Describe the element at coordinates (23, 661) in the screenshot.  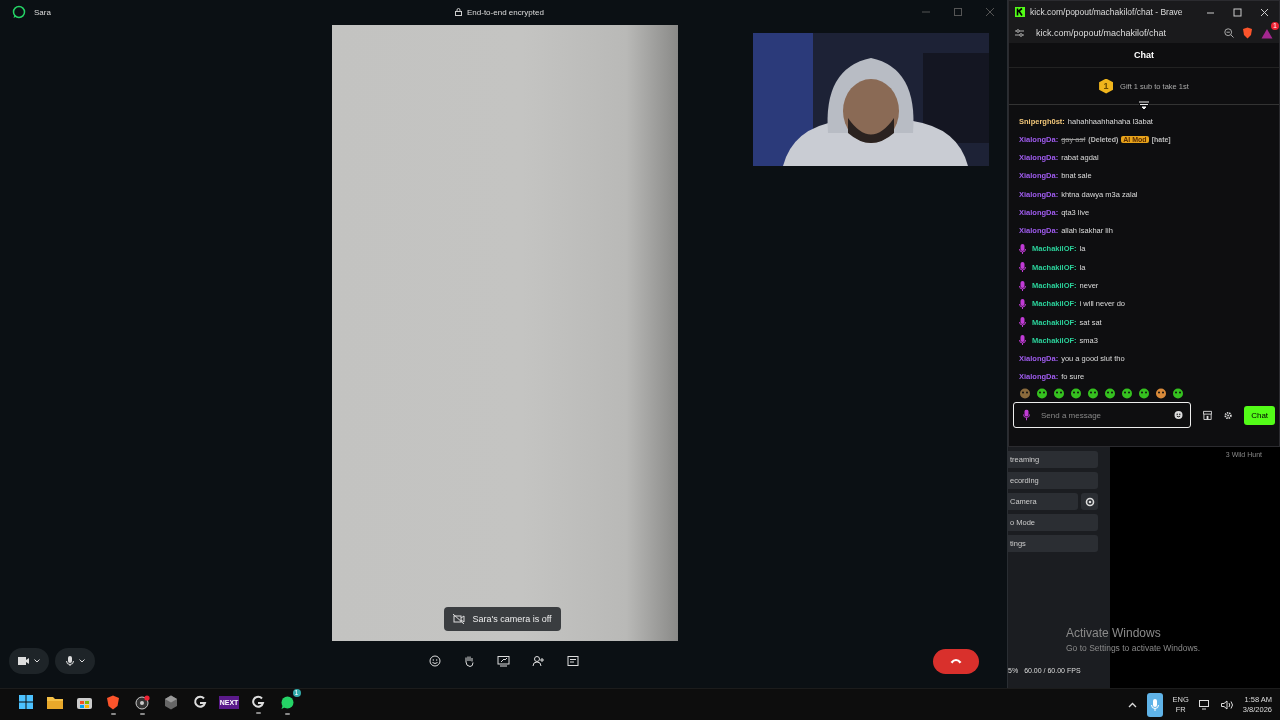
I see `video-camera-icon` at that location.